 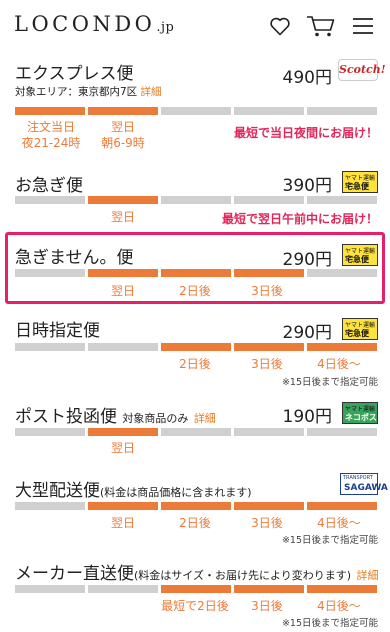 What do you see at coordinates (362, 70) in the screenshot?
I see `carrier-logo-scotch: Scotch!` at bounding box center [362, 70].